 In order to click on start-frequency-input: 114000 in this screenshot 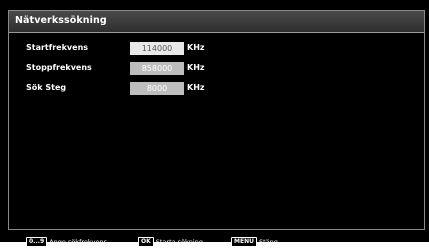, I will do `click(157, 48)`.